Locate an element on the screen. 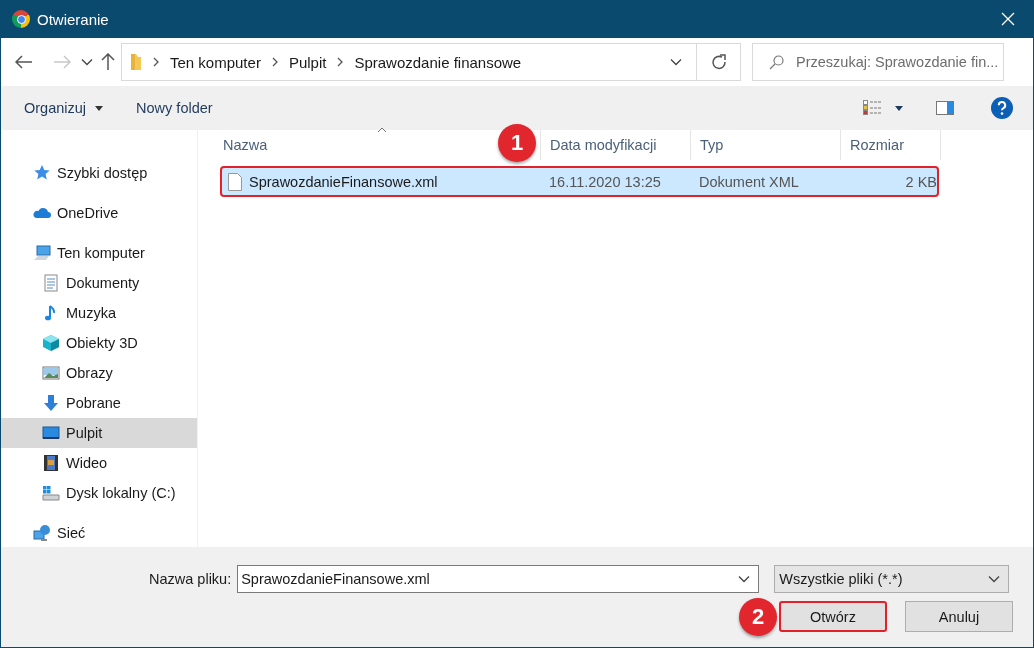 This screenshot has height=648, width=1034. table-cell: SprawozdanieFinansowe.xml is located at coordinates (343, 181).